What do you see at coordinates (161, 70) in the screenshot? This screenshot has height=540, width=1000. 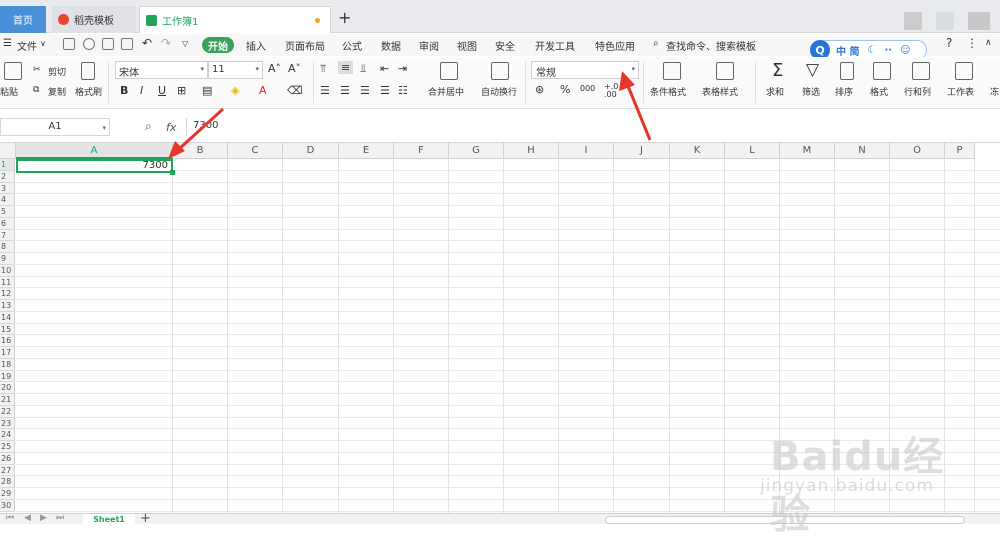 I see `font-name-select: 宋体 ▾` at bounding box center [161, 70].